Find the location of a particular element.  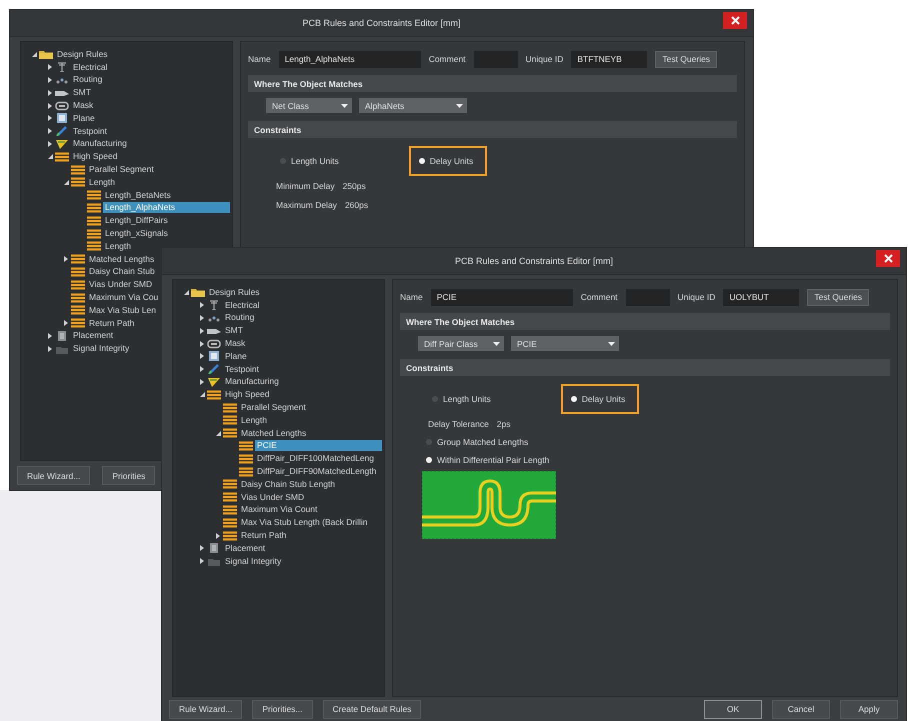

dialog-button: Cancel is located at coordinates (801, 709).